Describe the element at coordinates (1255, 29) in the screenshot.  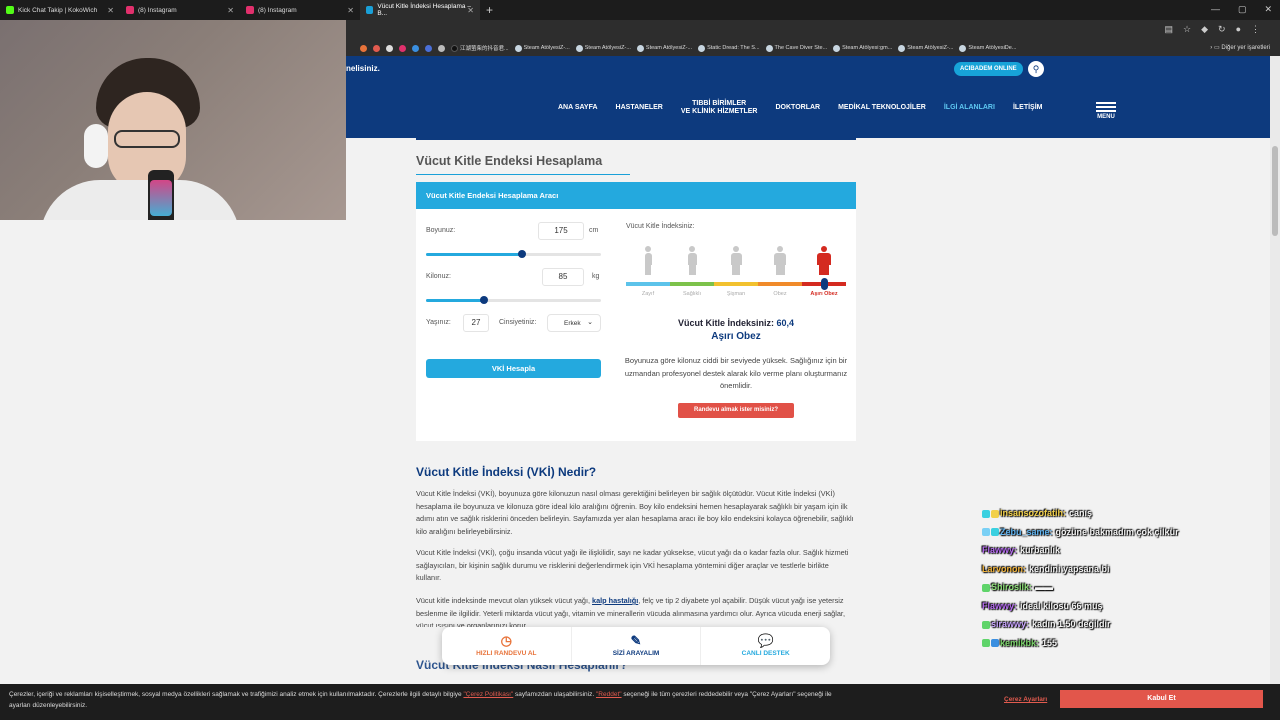
I see `more-icon: ⋮` at that location.